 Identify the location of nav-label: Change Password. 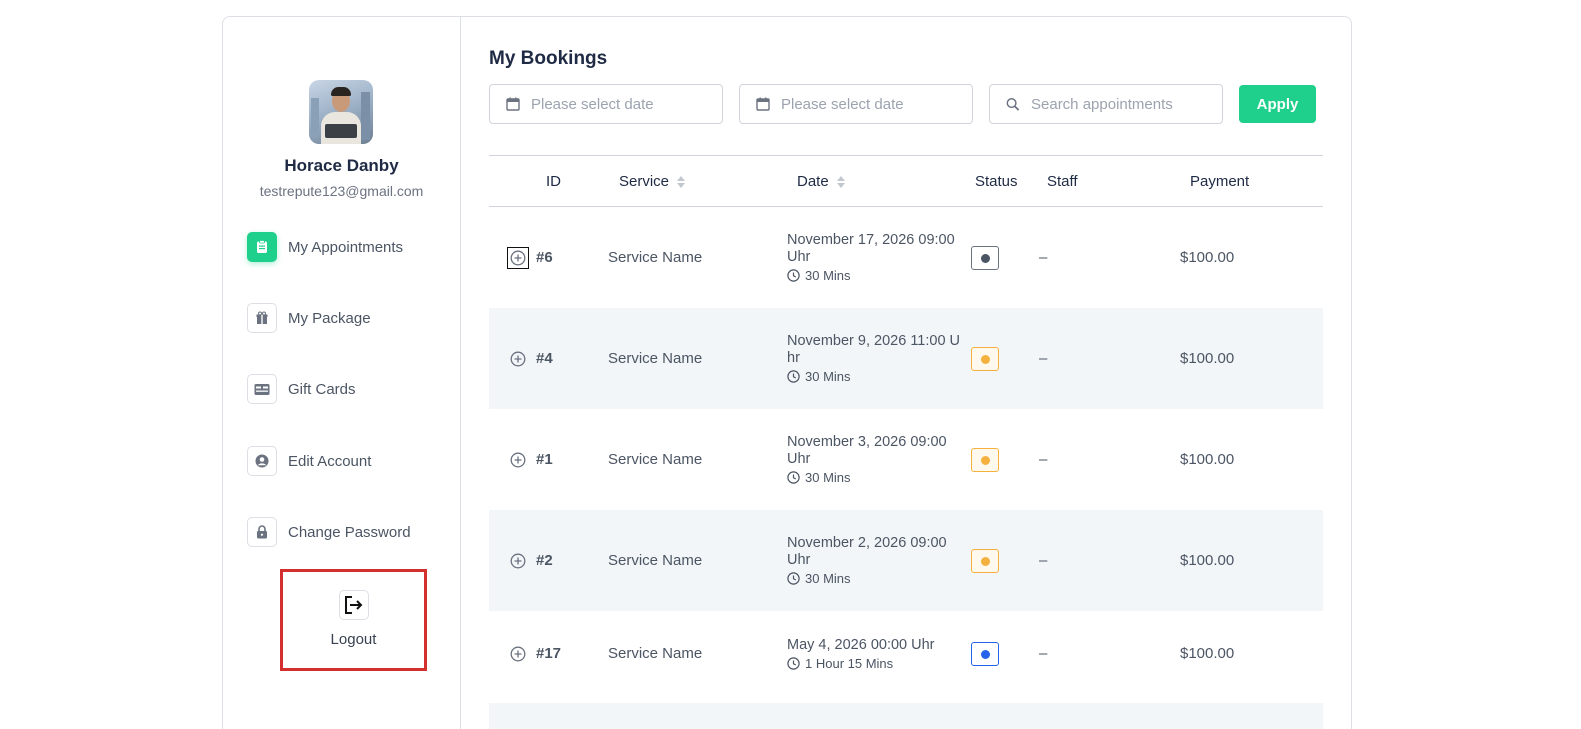
(349, 532).